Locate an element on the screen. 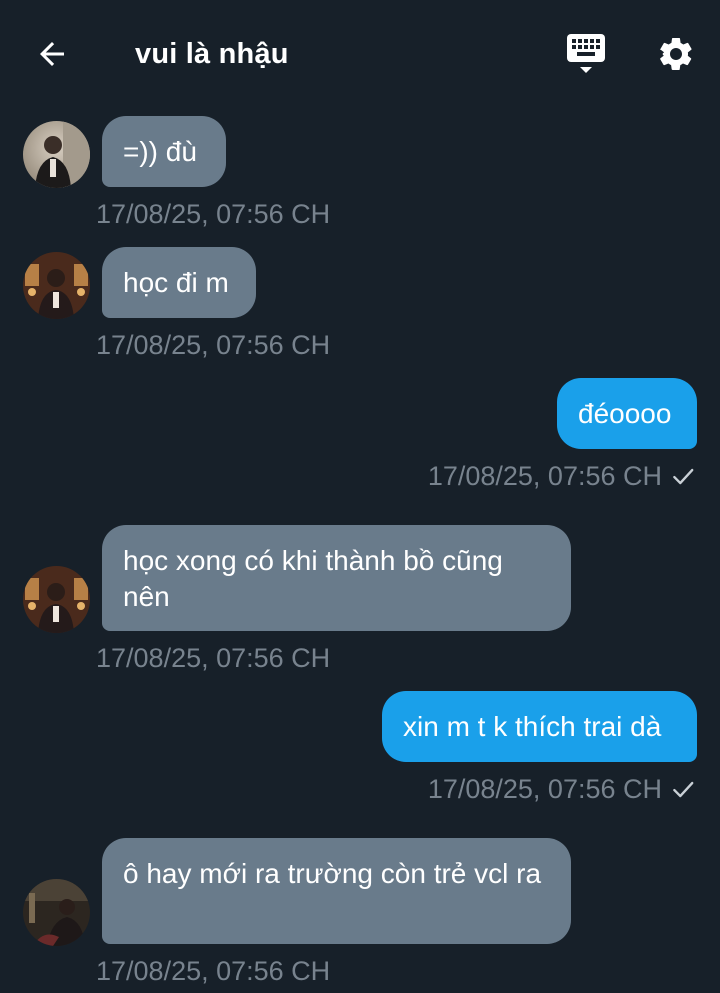 The height and width of the screenshot is (993, 720). settings-button is located at coordinates (676, 54).